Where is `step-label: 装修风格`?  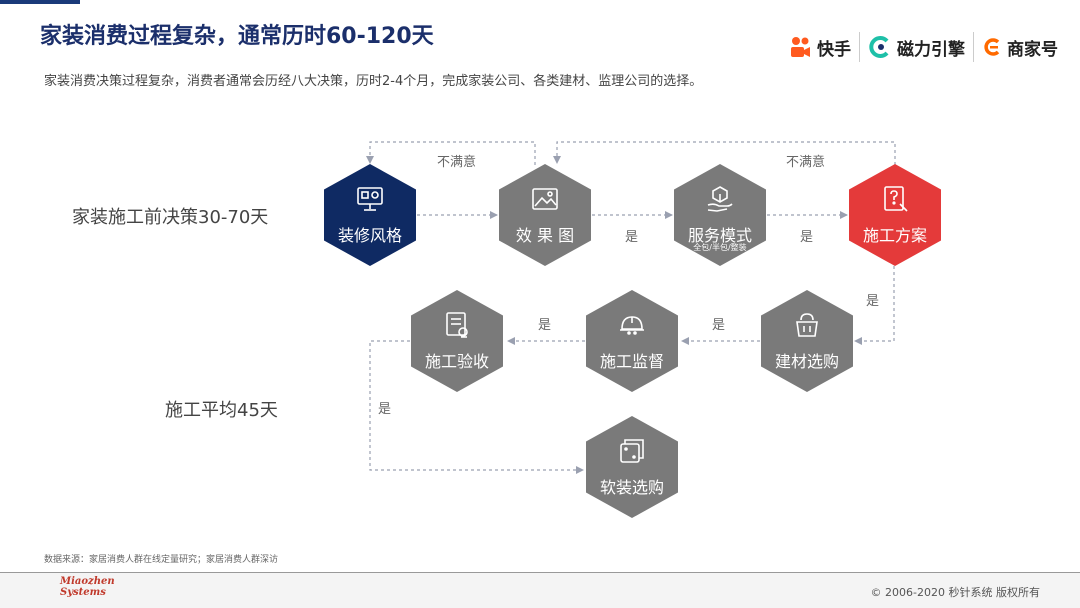
step-label: 装修风格 is located at coordinates (369, 235).